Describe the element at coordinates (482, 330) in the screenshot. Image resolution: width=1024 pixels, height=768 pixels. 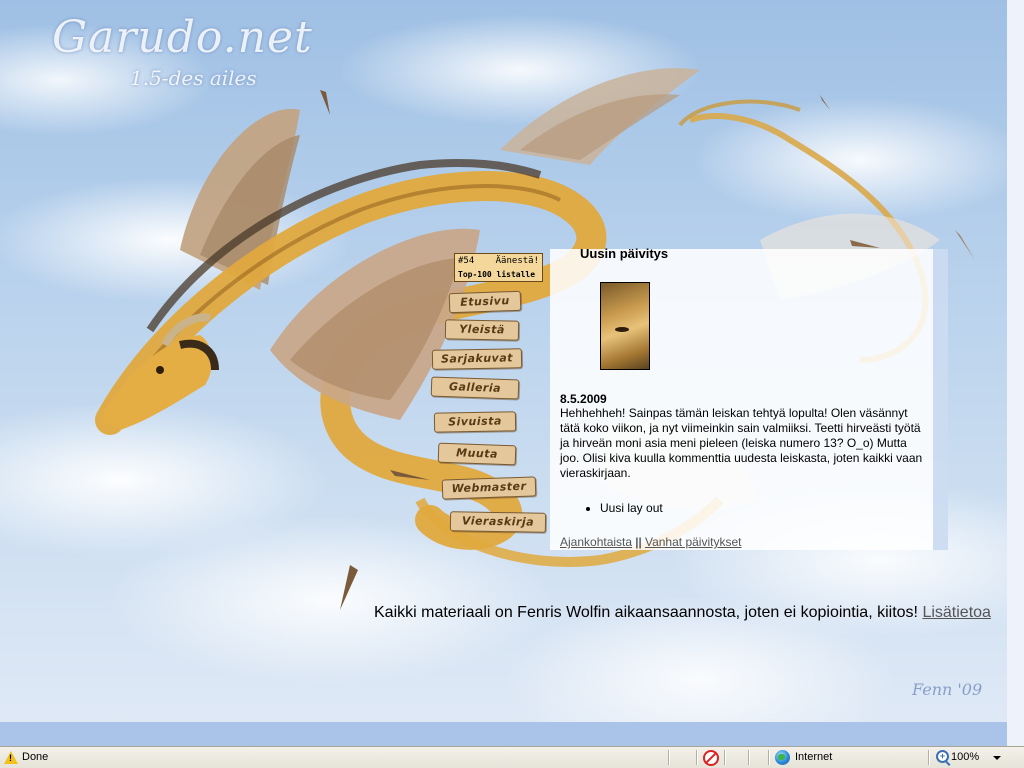
I see `nav-item-yleista: Yleistä` at that location.